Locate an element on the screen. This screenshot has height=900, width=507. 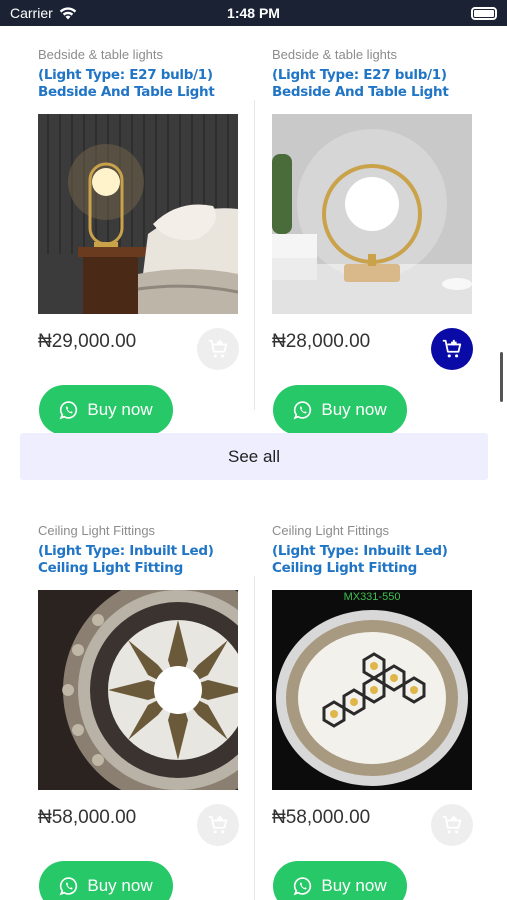
see-all-button: See all is located at coordinates (254, 456).